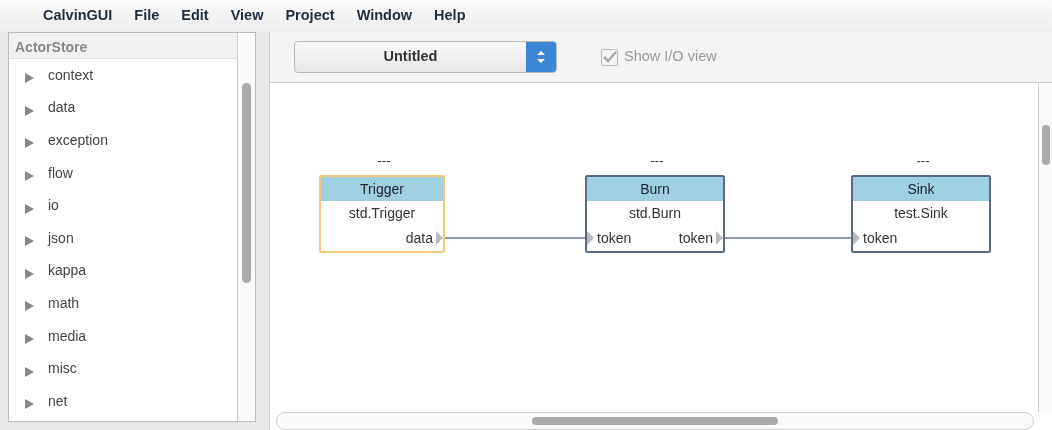  I want to click on actor-type: test.Sink, so click(921, 213).